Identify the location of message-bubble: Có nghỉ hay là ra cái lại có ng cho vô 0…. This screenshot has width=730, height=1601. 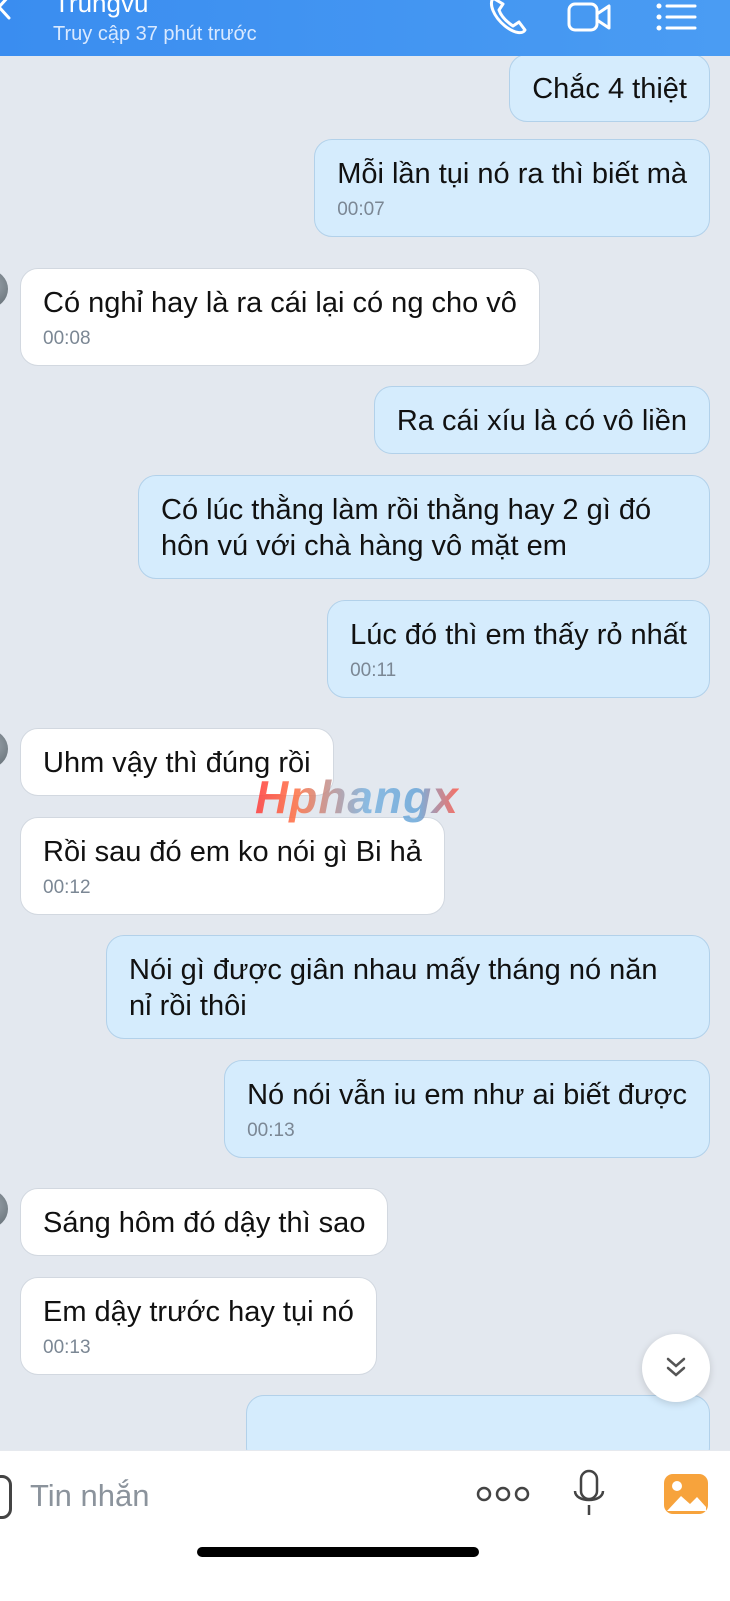
(280, 317).